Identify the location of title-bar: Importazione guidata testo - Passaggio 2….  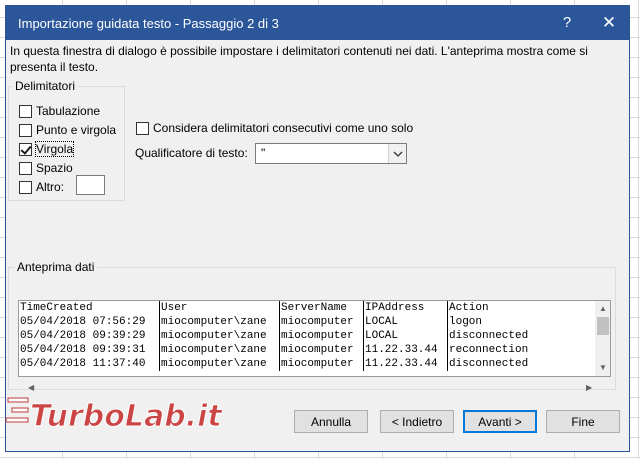
(317, 23).